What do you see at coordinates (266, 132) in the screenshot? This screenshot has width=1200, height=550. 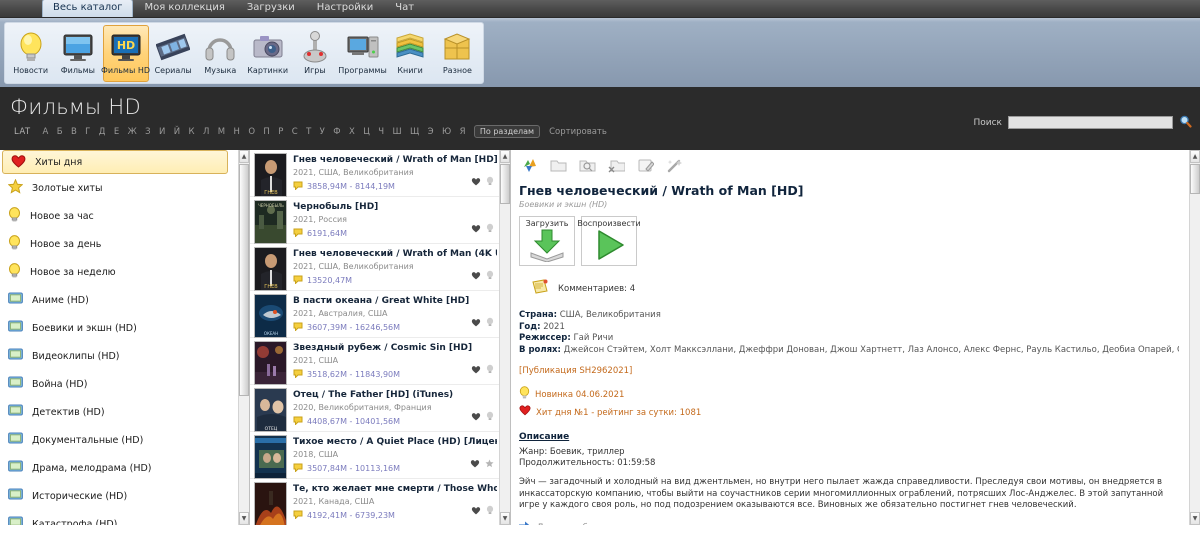 I see `alpha-letter: П` at bounding box center [266, 132].